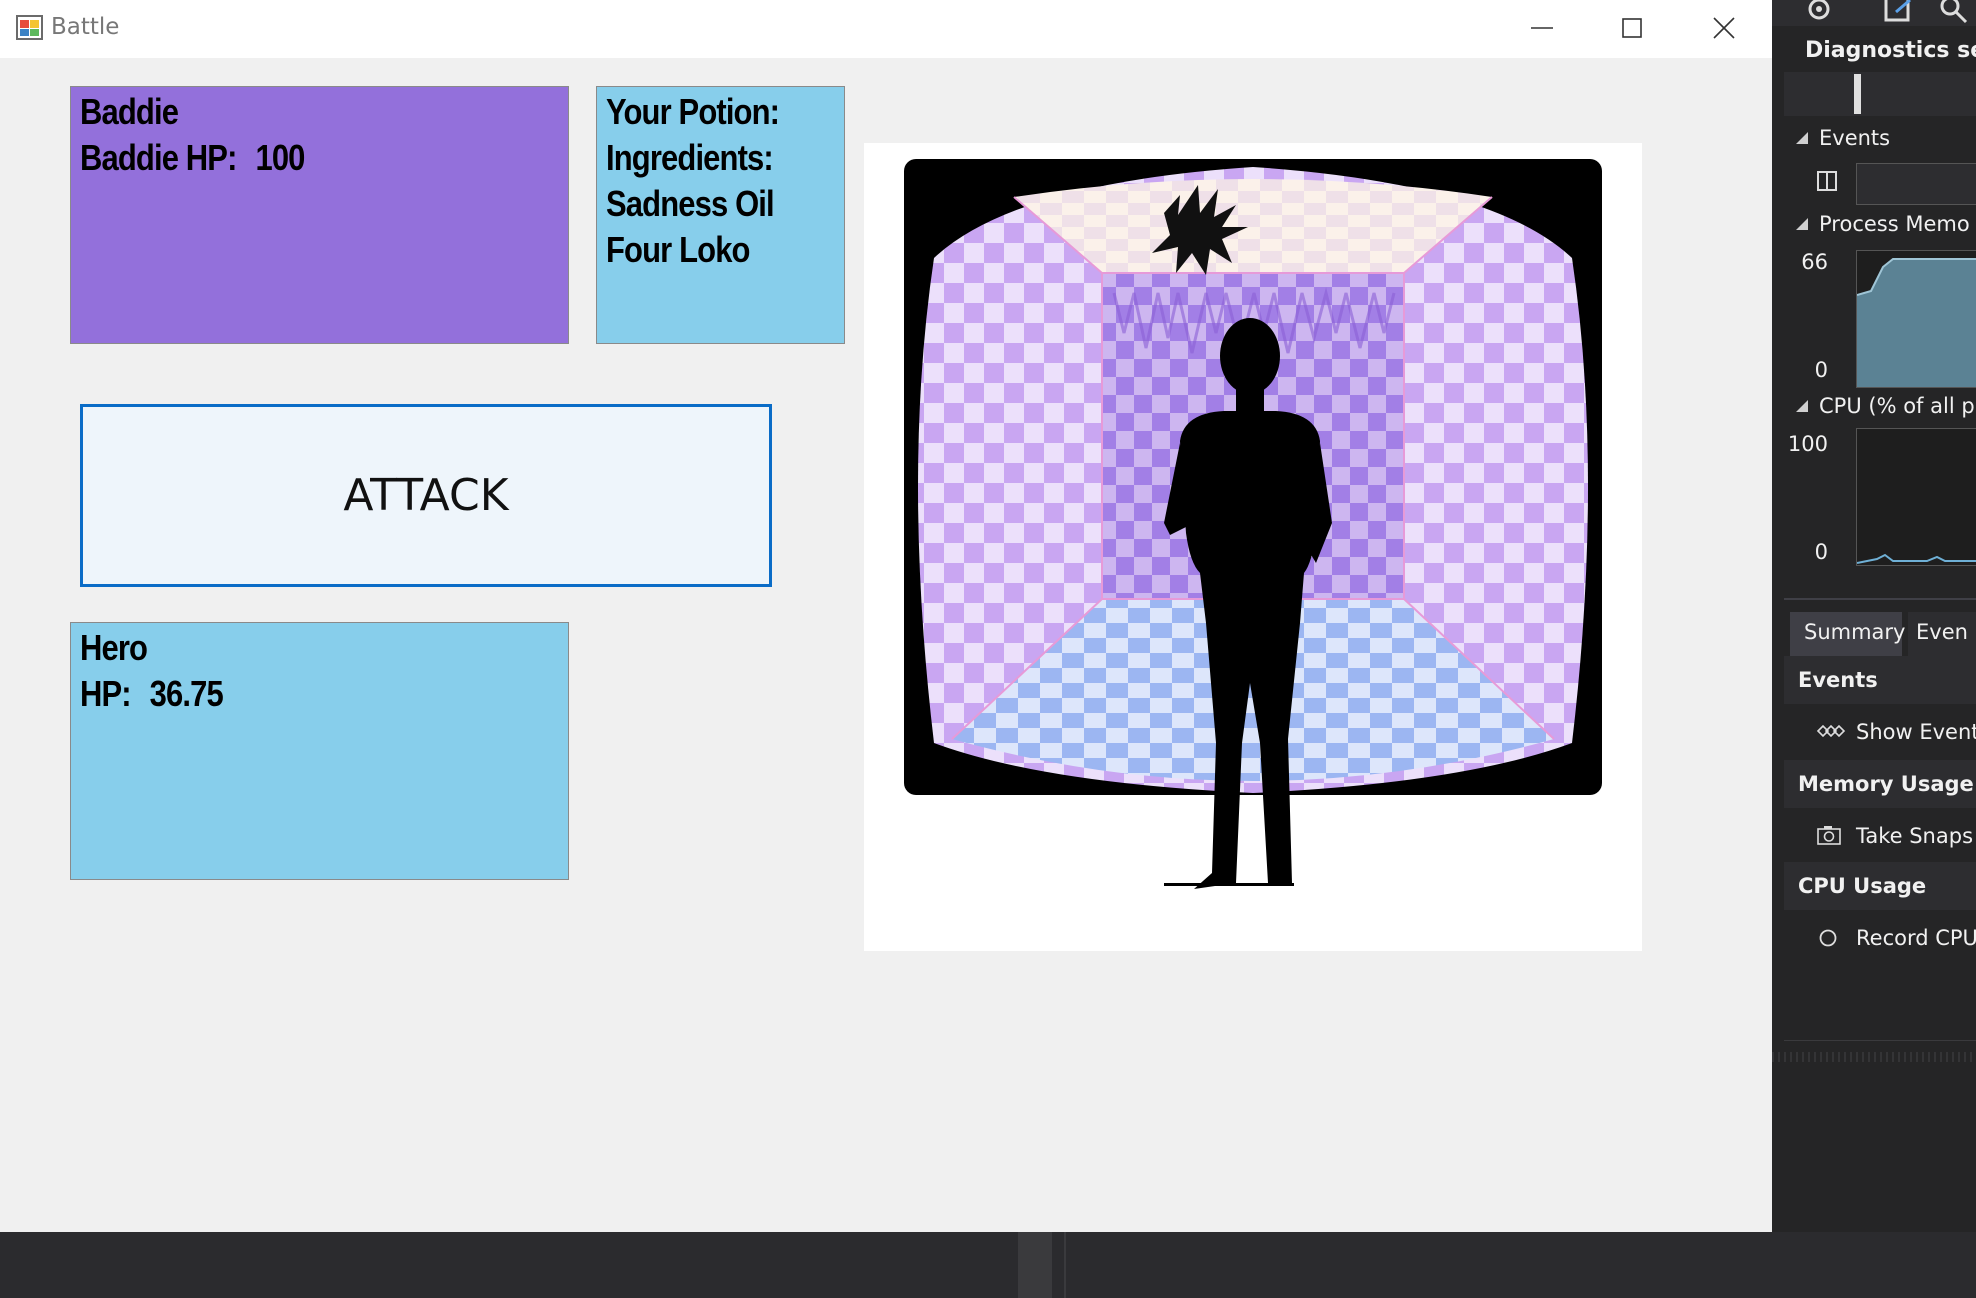 Image resolution: width=1976 pixels, height=1298 pixels. Describe the element at coordinates (1916, 558) in the screenshot. I see `cpu-line-plot` at that location.